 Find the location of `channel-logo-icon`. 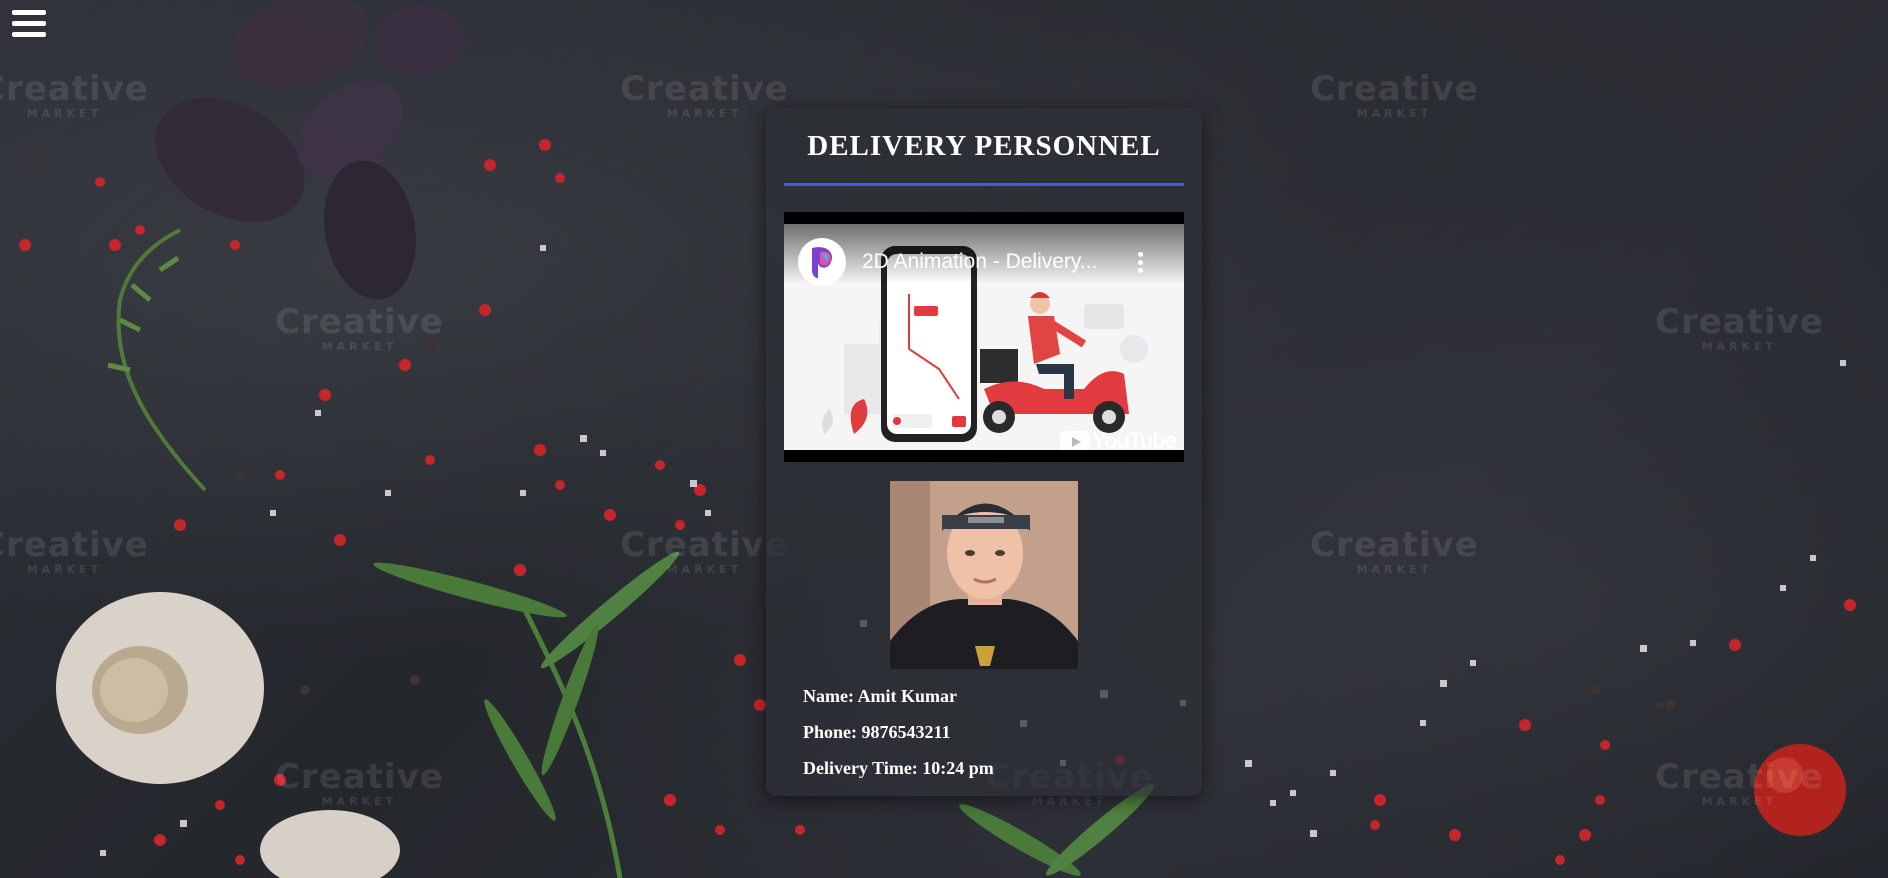

channel-logo-icon is located at coordinates (822, 262).